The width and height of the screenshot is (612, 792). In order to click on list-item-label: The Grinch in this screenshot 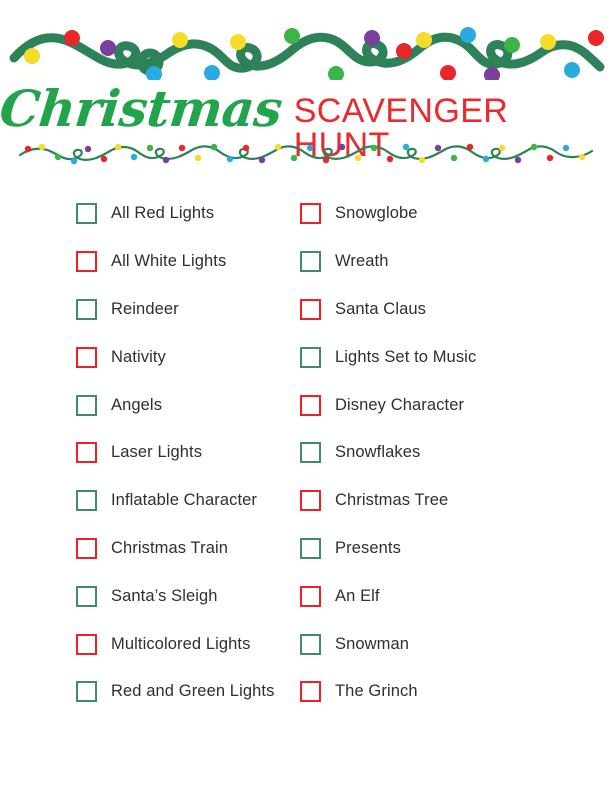, I will do `click(376, 691)`.